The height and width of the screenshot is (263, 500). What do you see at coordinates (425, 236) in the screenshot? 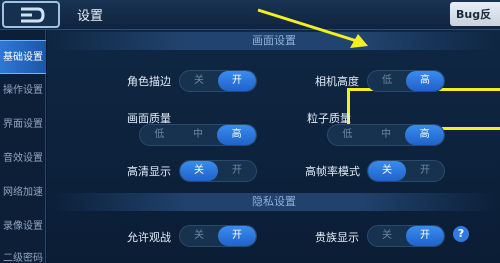
I see `noble-display-on: 开` at bounding box center [425, 236].